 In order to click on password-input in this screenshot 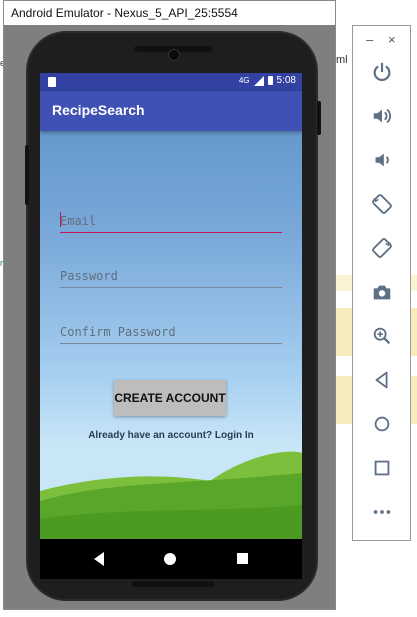, I will do `click(170, 276)`.